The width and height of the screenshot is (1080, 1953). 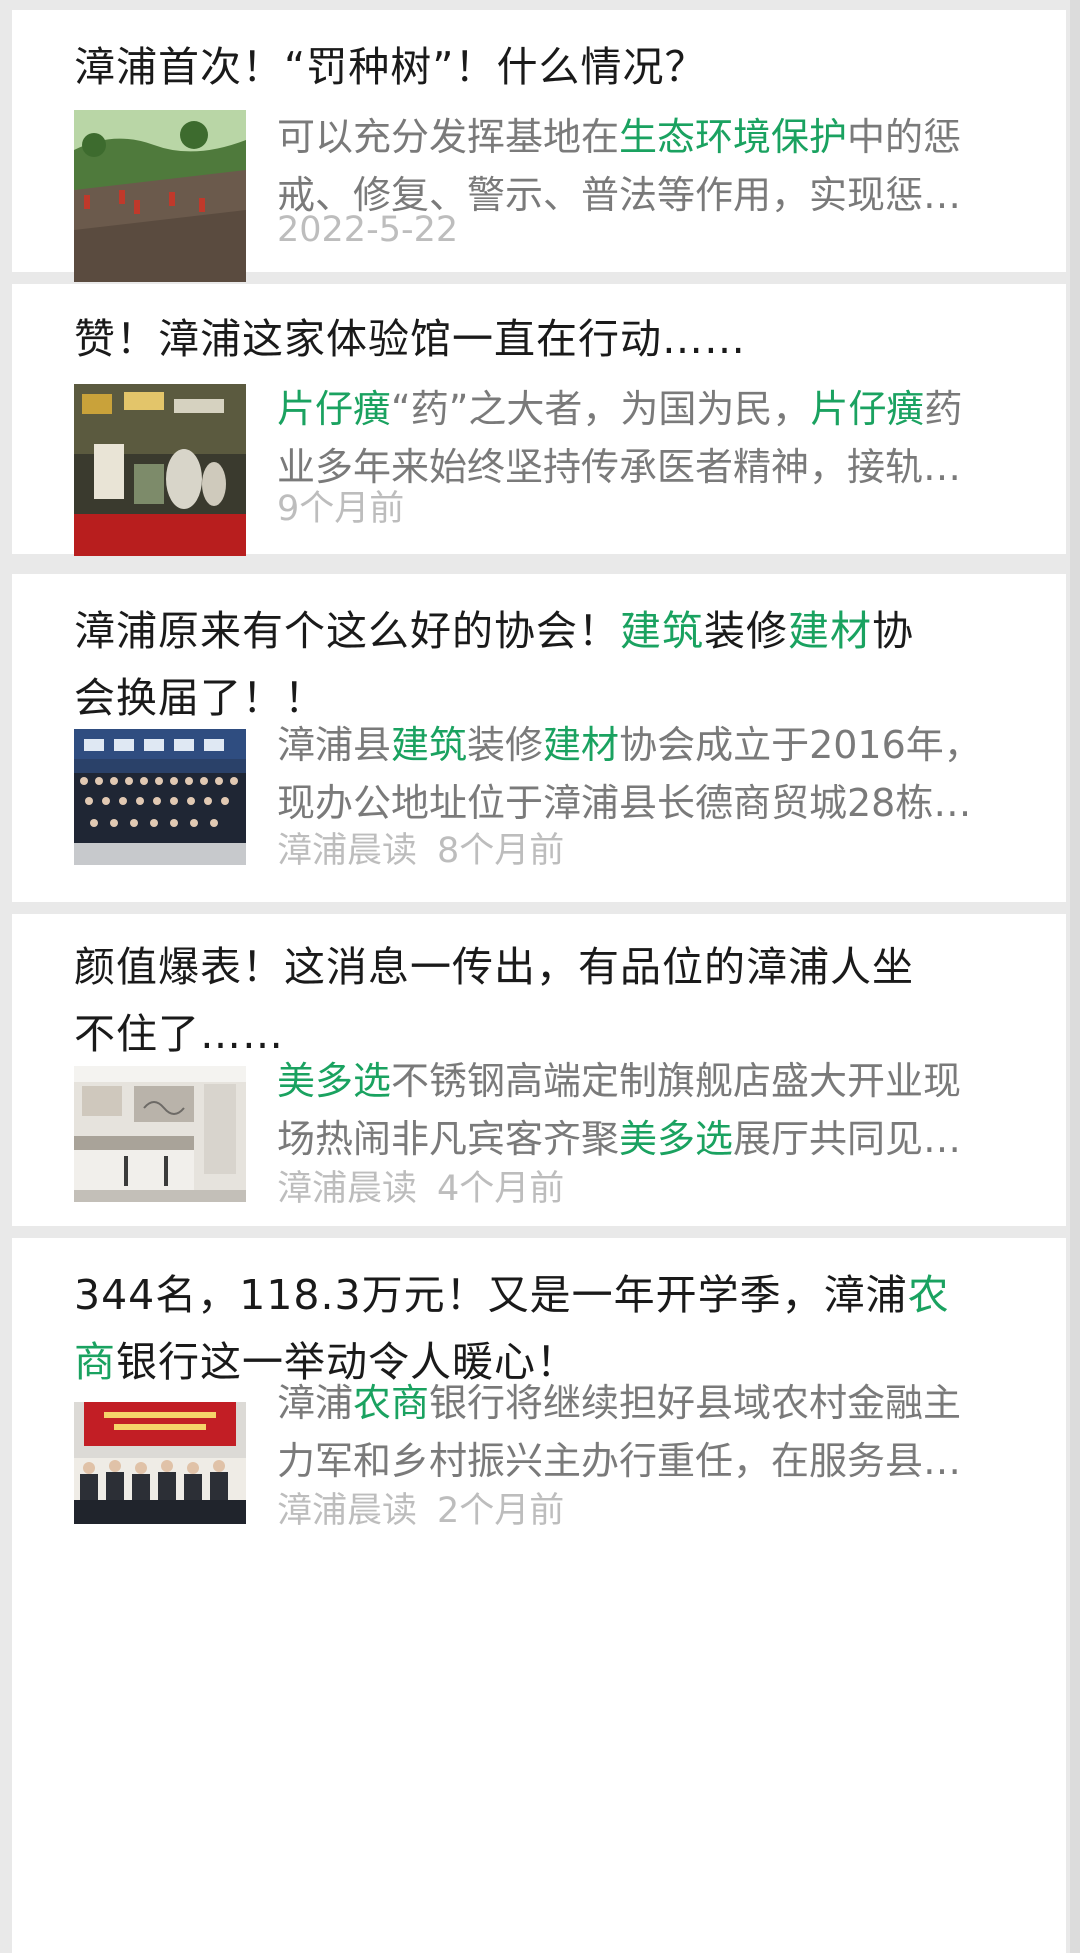 I want to click on summary-line-1: 片仔癀“药”之大者，为国为民，片仔癀药, so click(x=620, y=409).